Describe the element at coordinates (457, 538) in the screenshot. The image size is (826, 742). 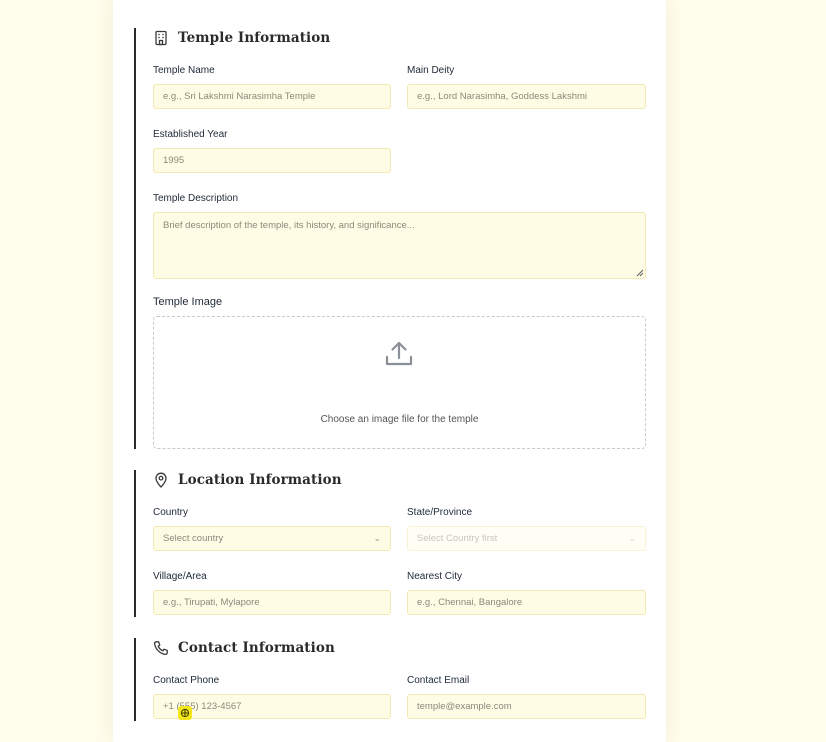
I see `state-select-value: Select Country first` at that location.